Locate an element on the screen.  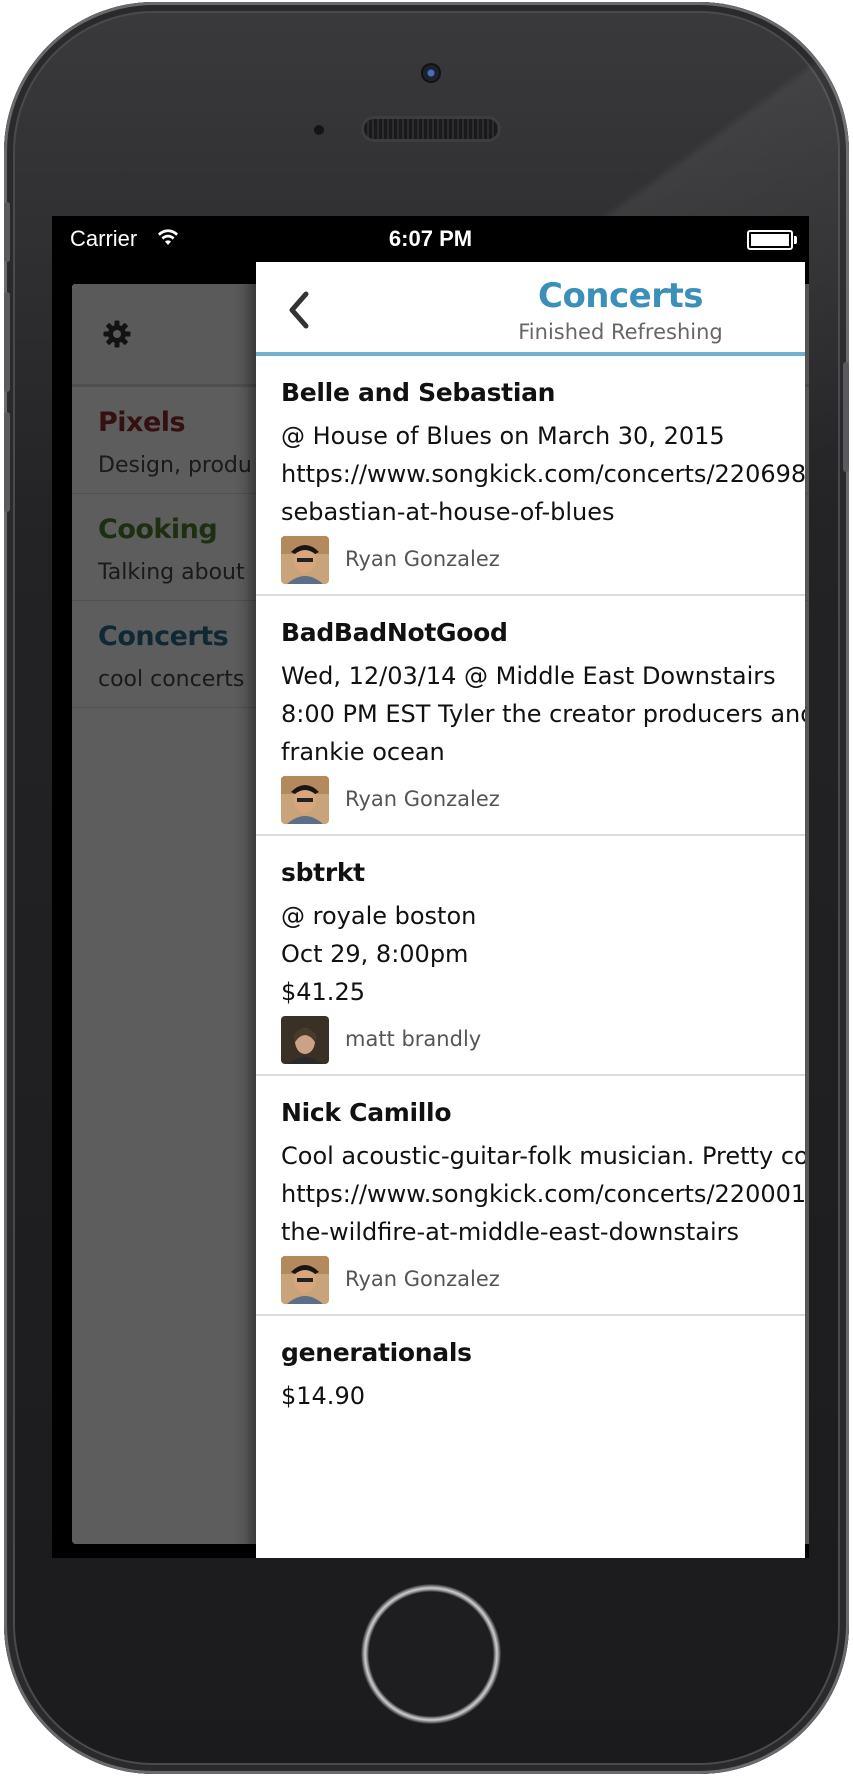
feed-item-line: @ royale boston is located at coordinates (379, 916).